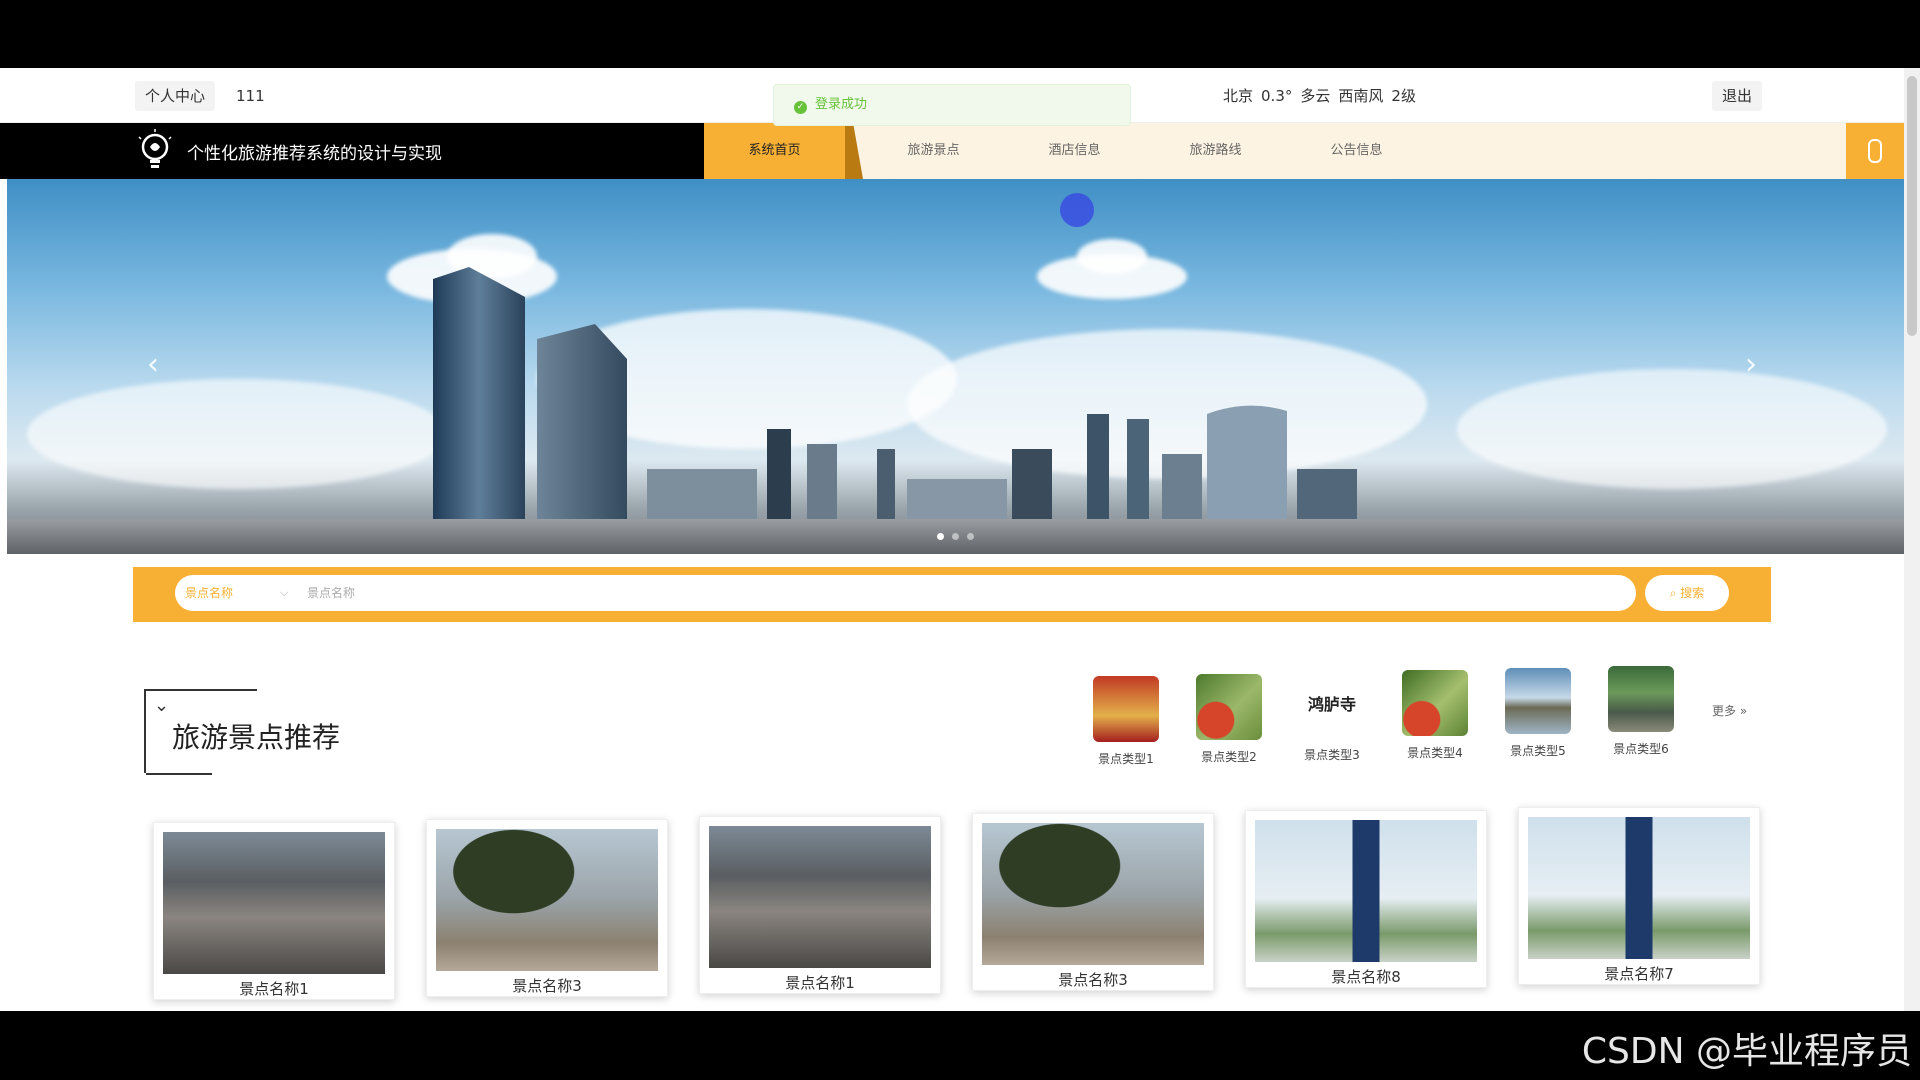 This screenshot has height=1080, width=1920. I want to click on attraction-card: 景点名称8, so click(1366, 899).